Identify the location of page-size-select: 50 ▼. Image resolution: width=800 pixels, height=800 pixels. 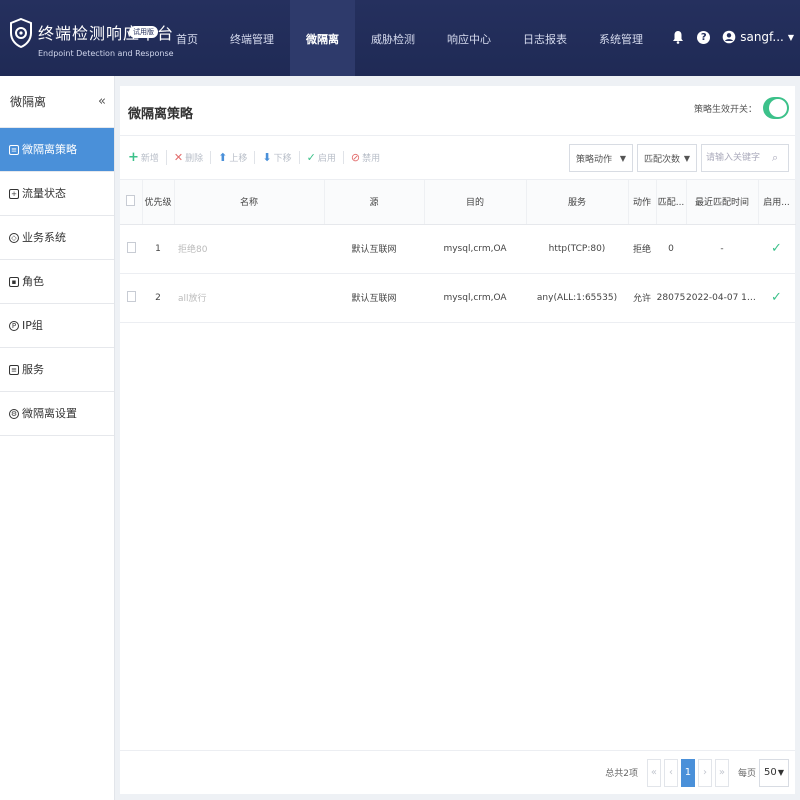
(774, 772).